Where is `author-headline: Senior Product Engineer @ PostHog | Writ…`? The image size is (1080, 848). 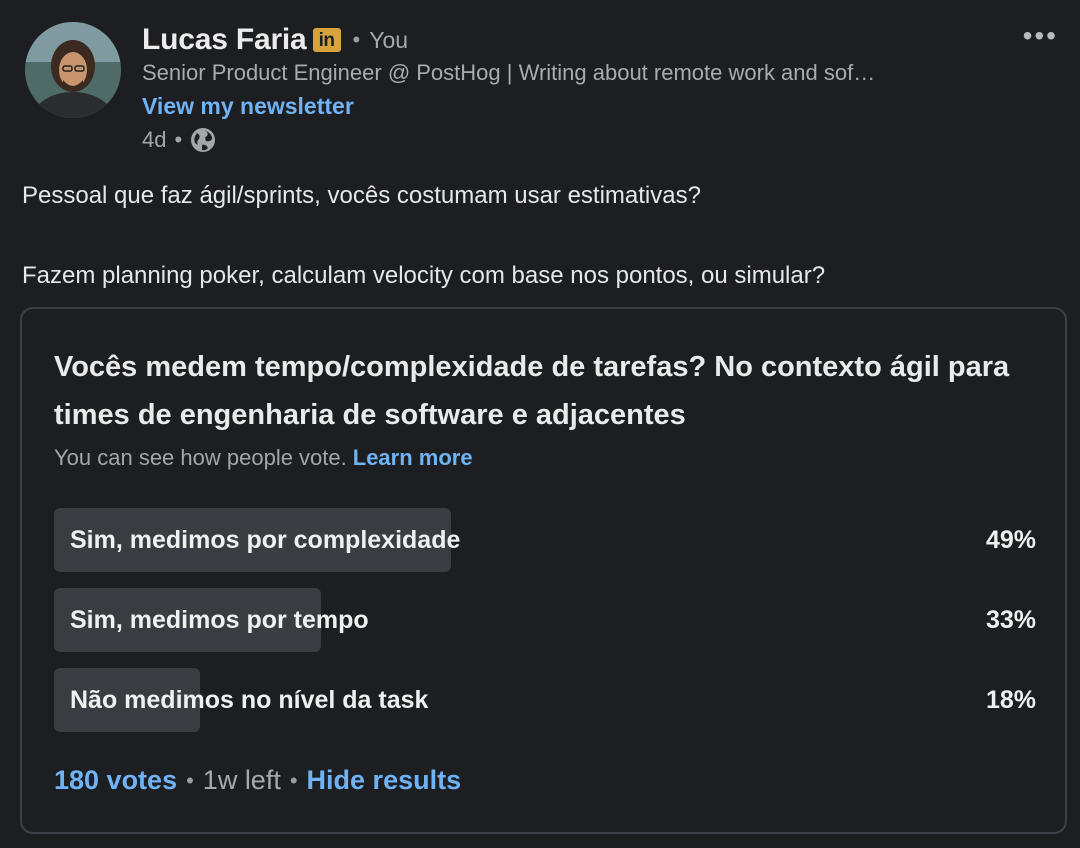 author-headline: Senior Product Engineer @ PostHog | Writ… is located at coordinates (509, 72).